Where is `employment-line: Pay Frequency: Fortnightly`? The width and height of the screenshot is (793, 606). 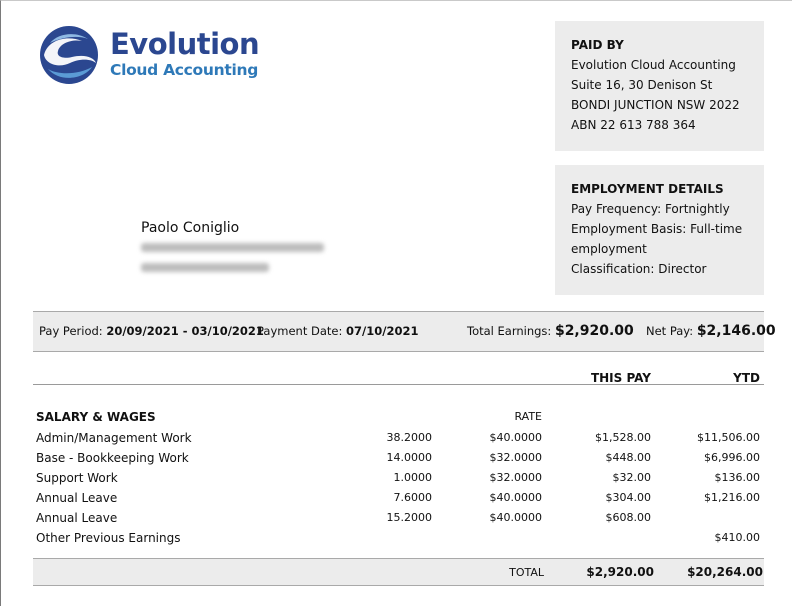
employment-line: Pay Frequency: Fortnightly is located at coordinates (650, 209).